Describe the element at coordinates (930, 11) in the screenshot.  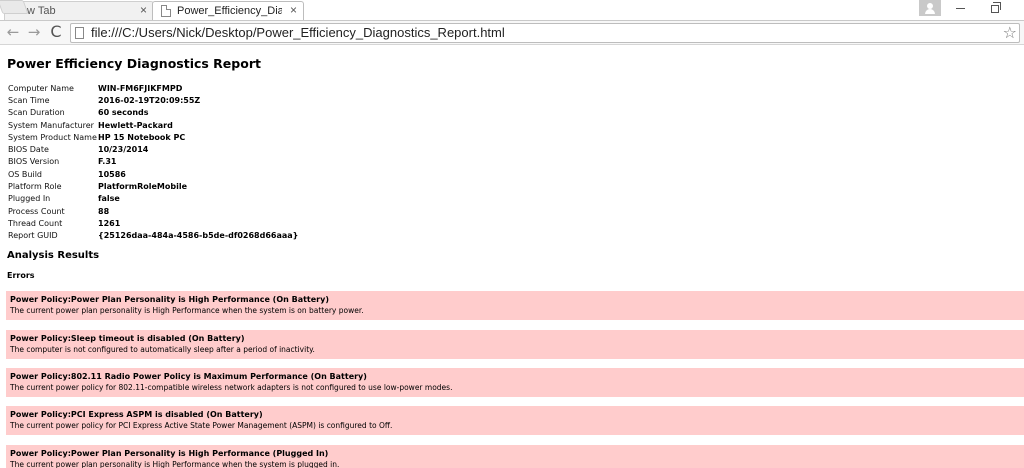
I see `user-body-shape` at that location.